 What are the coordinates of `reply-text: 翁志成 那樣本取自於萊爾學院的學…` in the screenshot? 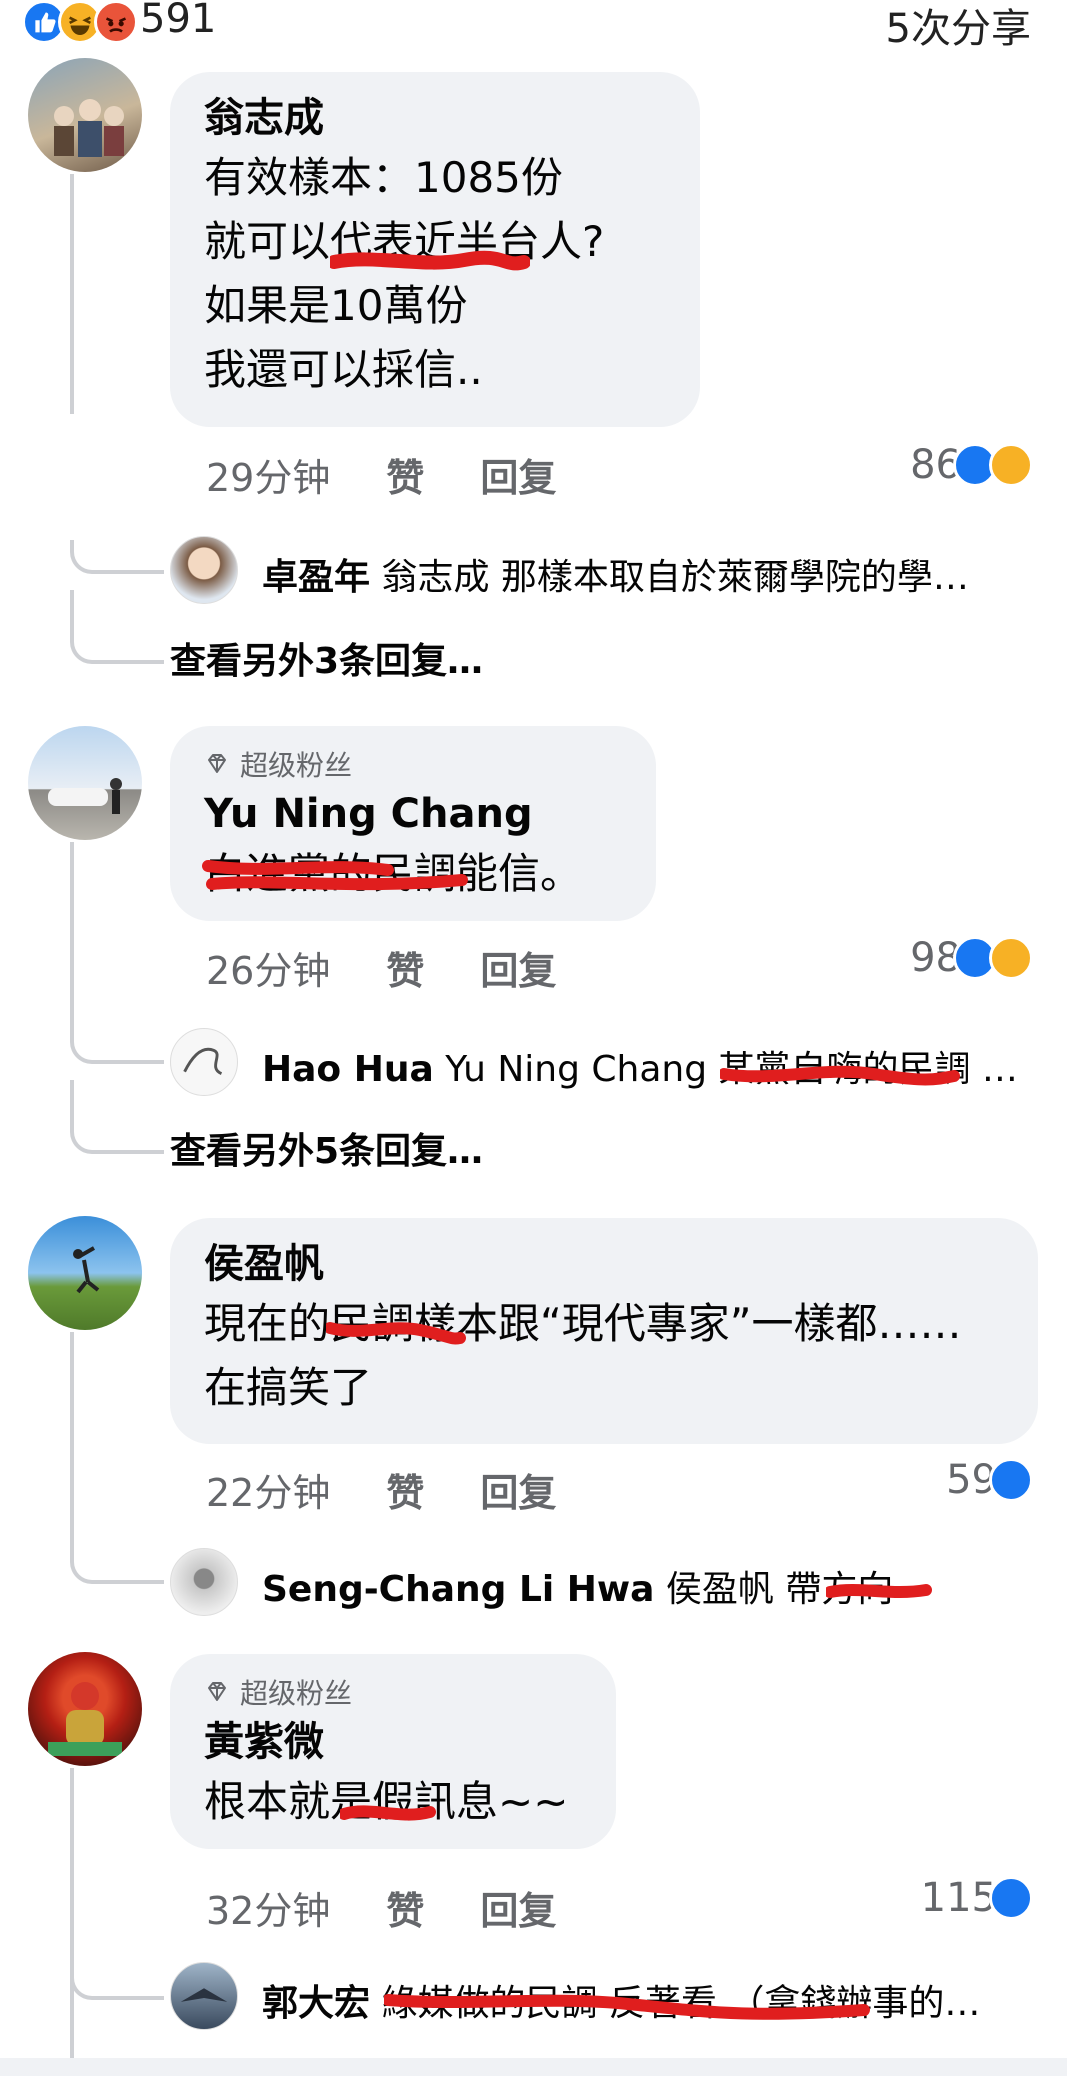 It's located at (675, 577).